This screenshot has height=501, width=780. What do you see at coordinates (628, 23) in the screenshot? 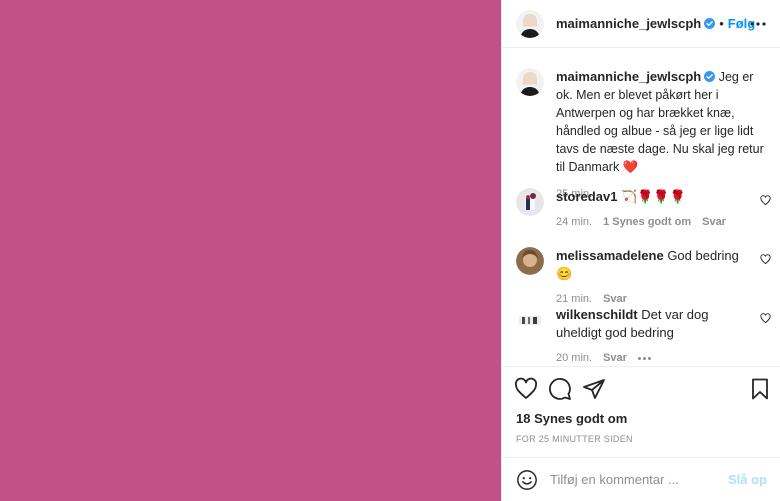
I see `author-username: maimanniche_jewlscph` at bounding box center [628, 23].